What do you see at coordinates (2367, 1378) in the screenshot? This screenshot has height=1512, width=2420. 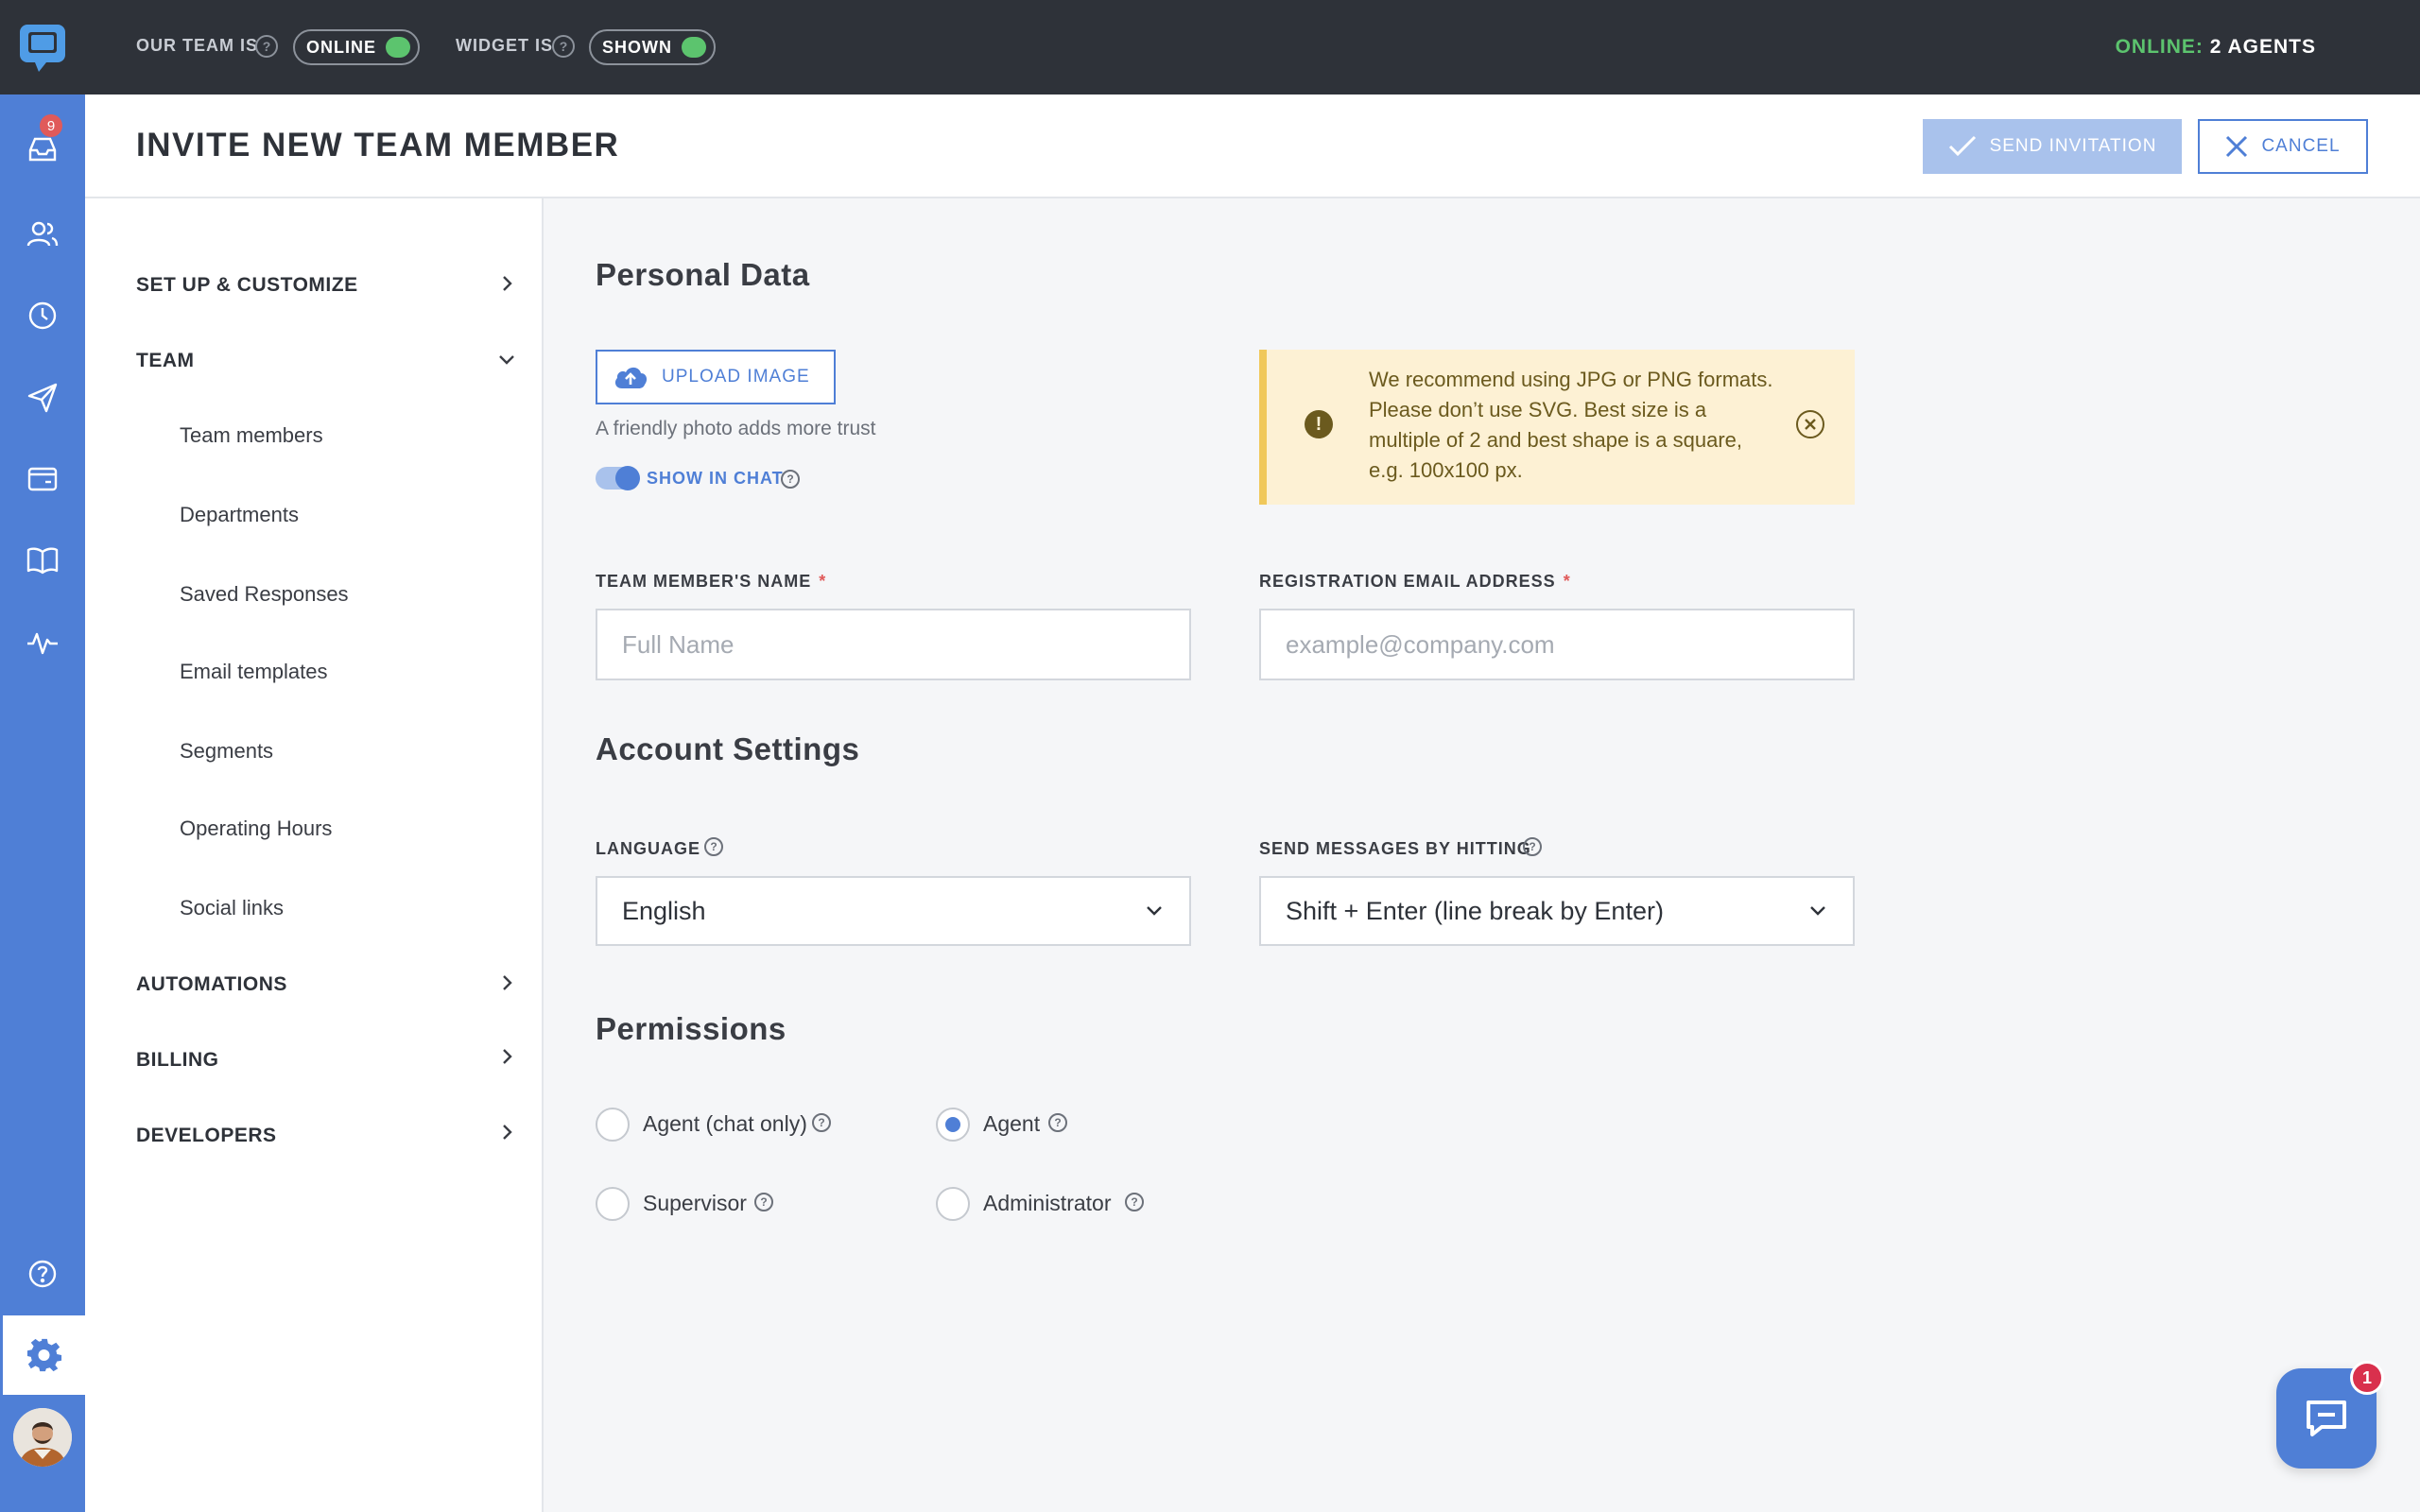 I see `chat-widget-badge: 1` at bounding box center [2367, 1378].